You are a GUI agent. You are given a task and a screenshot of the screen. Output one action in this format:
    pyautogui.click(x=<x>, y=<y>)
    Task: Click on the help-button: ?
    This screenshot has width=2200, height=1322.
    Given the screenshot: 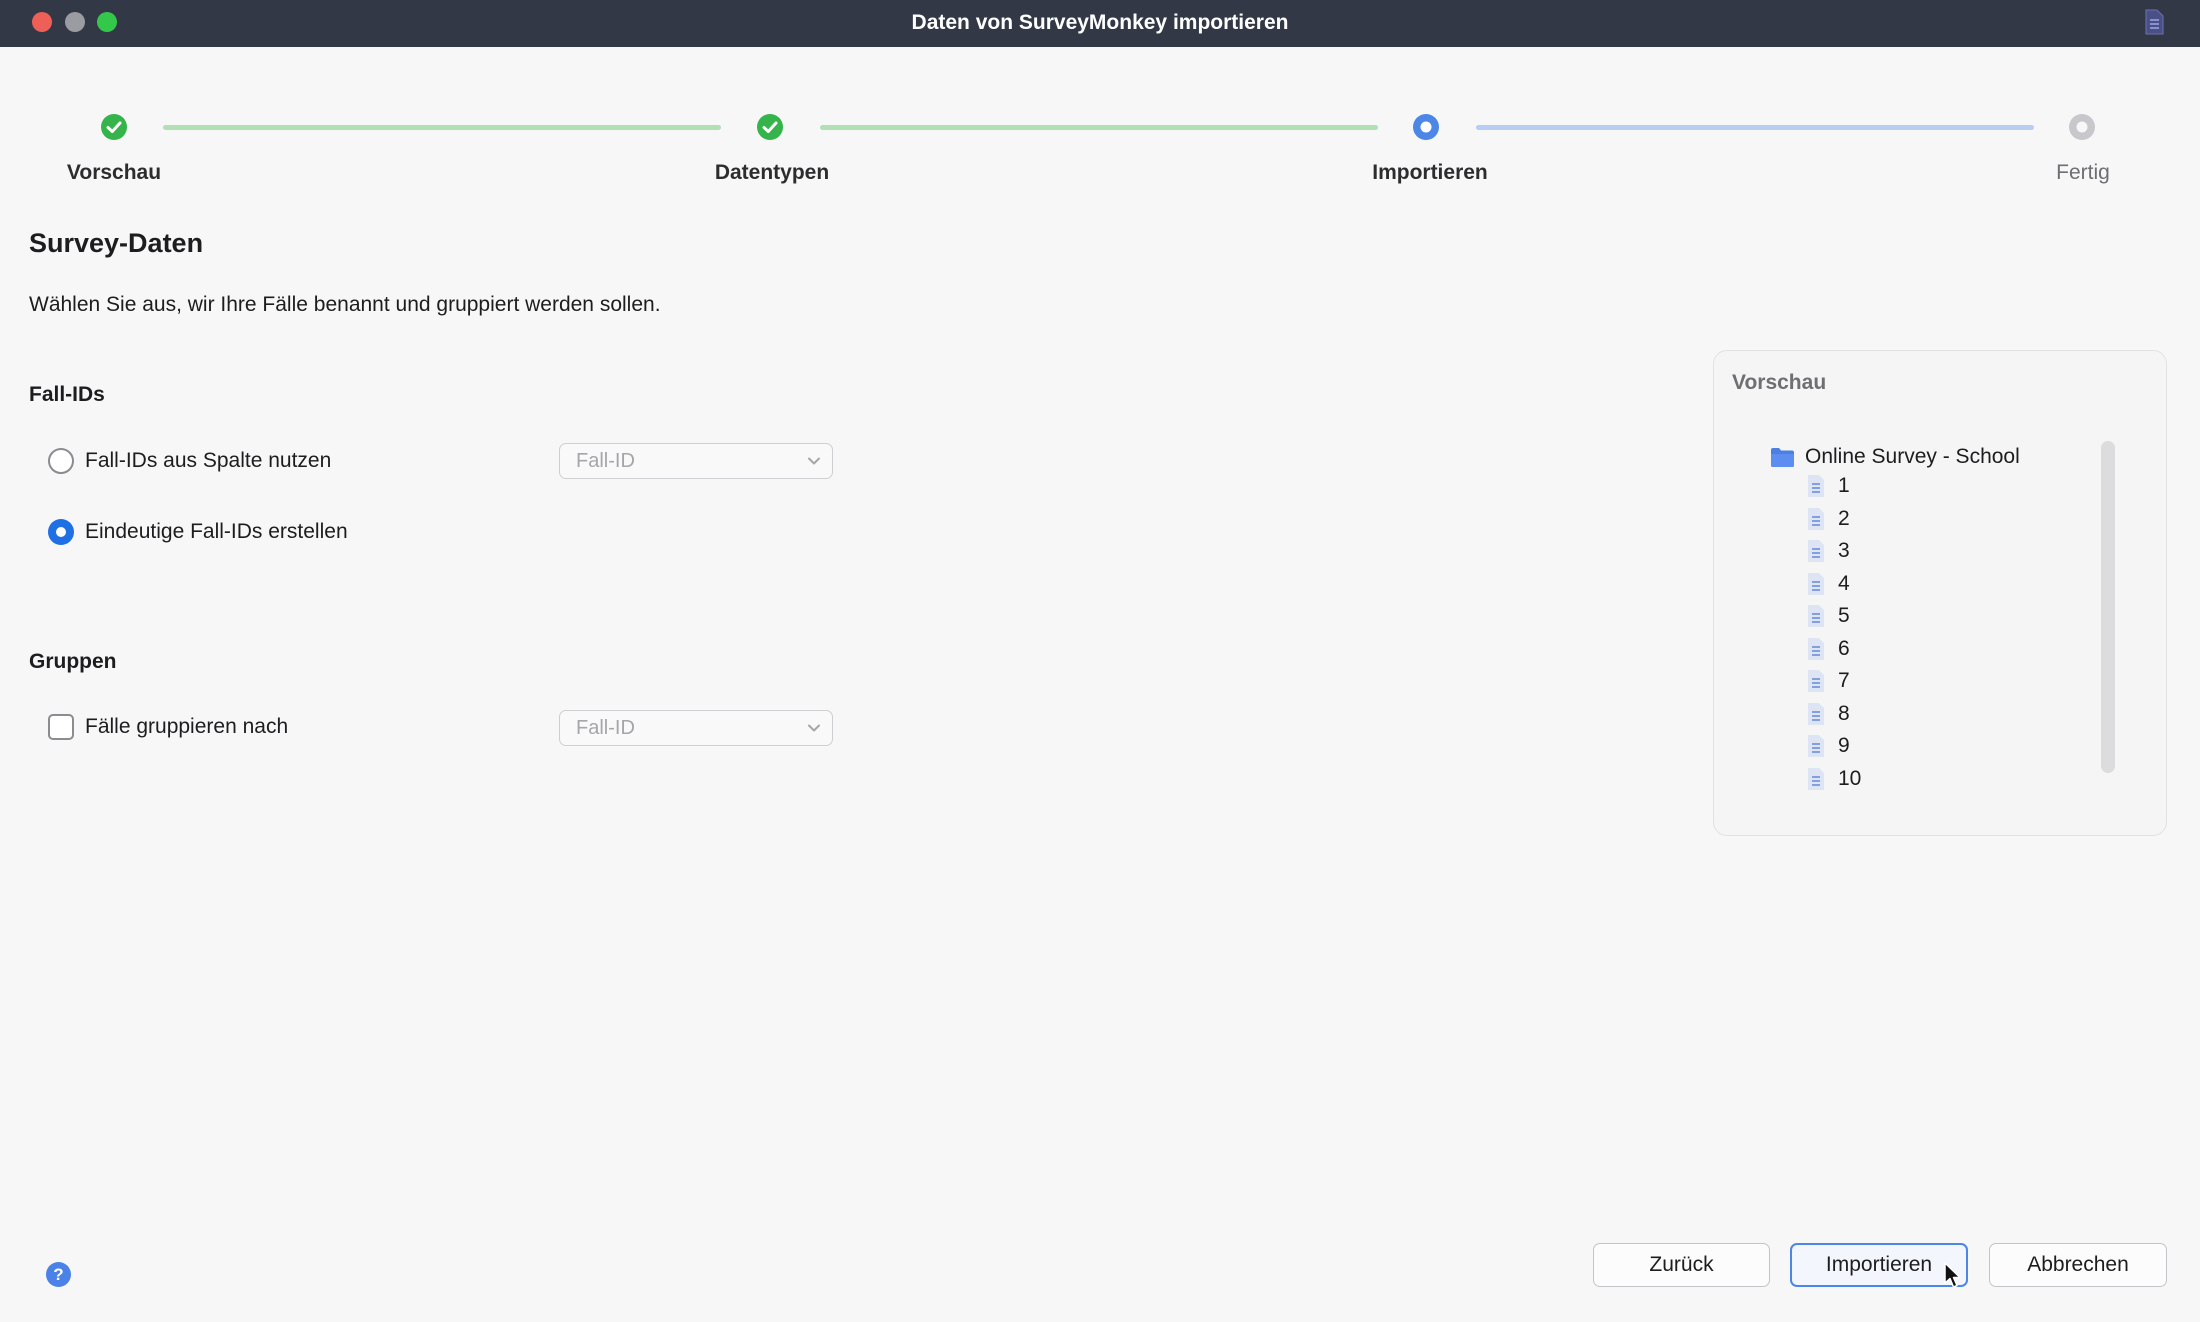 What is the action you would take?
    pyautogui.click(x=58, y=1274)
    